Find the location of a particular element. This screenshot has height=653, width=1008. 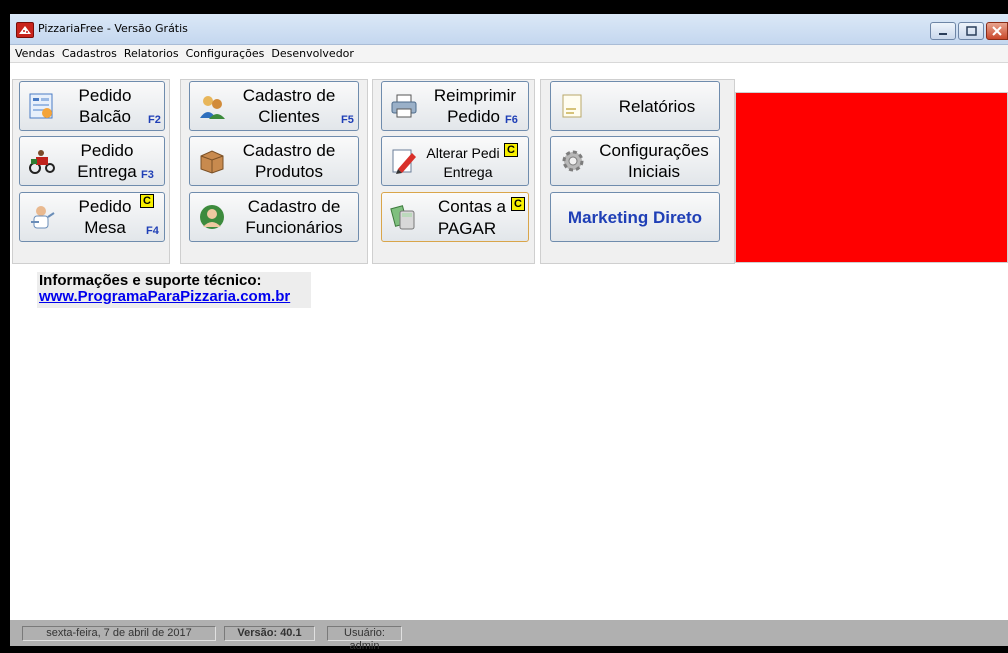

cadastro-funcionarios-button: Cadastro de Funcionários is located at coordinates (274, 217).